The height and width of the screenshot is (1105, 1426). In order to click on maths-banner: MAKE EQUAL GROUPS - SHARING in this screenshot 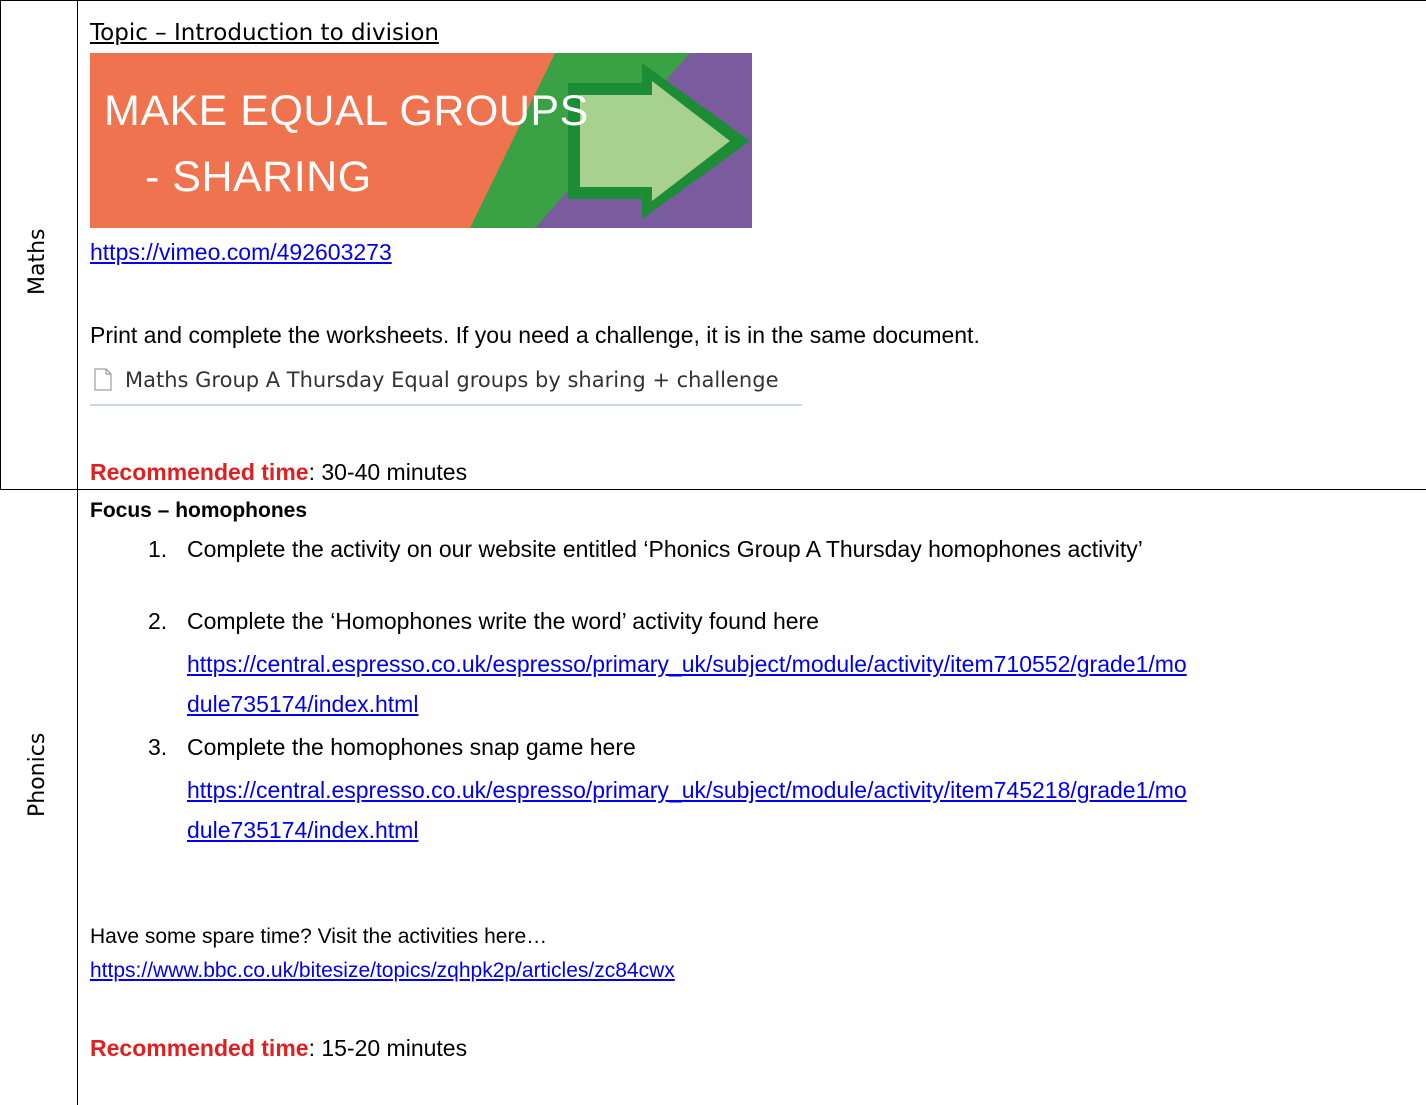, I will do `click(421, 140)`.